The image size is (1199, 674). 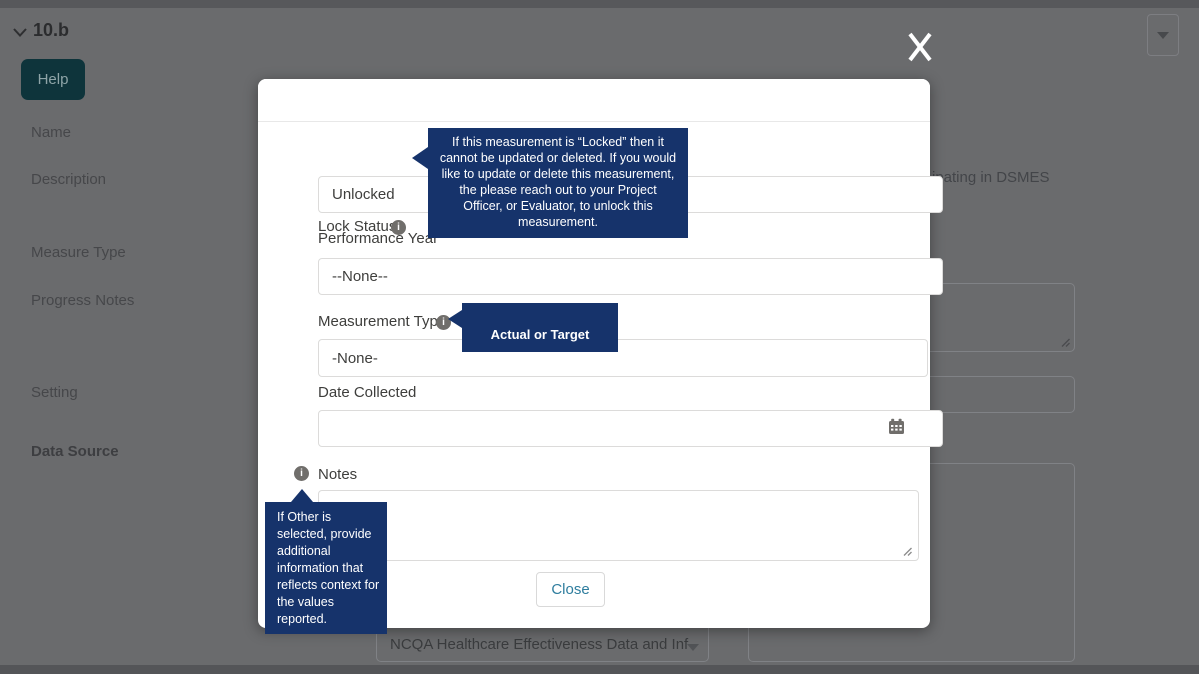 I want to click on chevron-down-icon, so click(x=20, y=32).